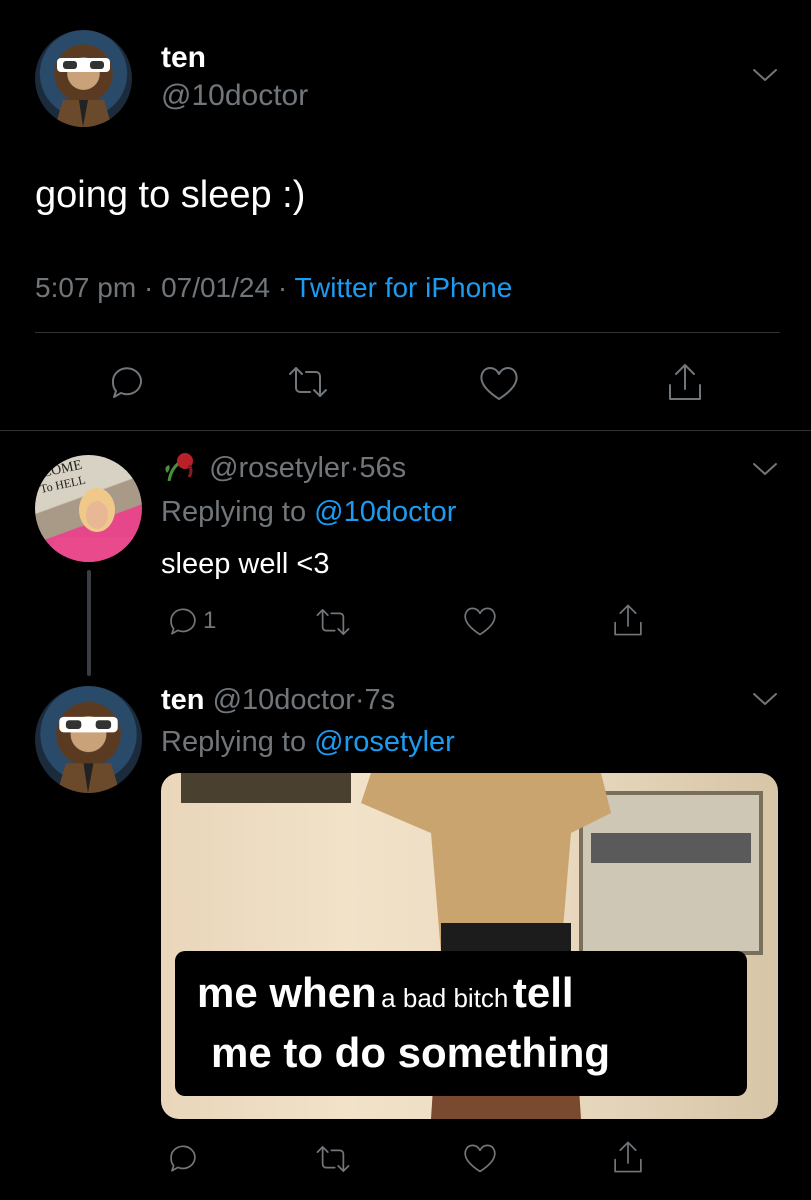 The image size is (811, 1200). Describe the element at coordinates (410, 1052) in the screenshot. I see `meme-line2: me to do something` at that location.